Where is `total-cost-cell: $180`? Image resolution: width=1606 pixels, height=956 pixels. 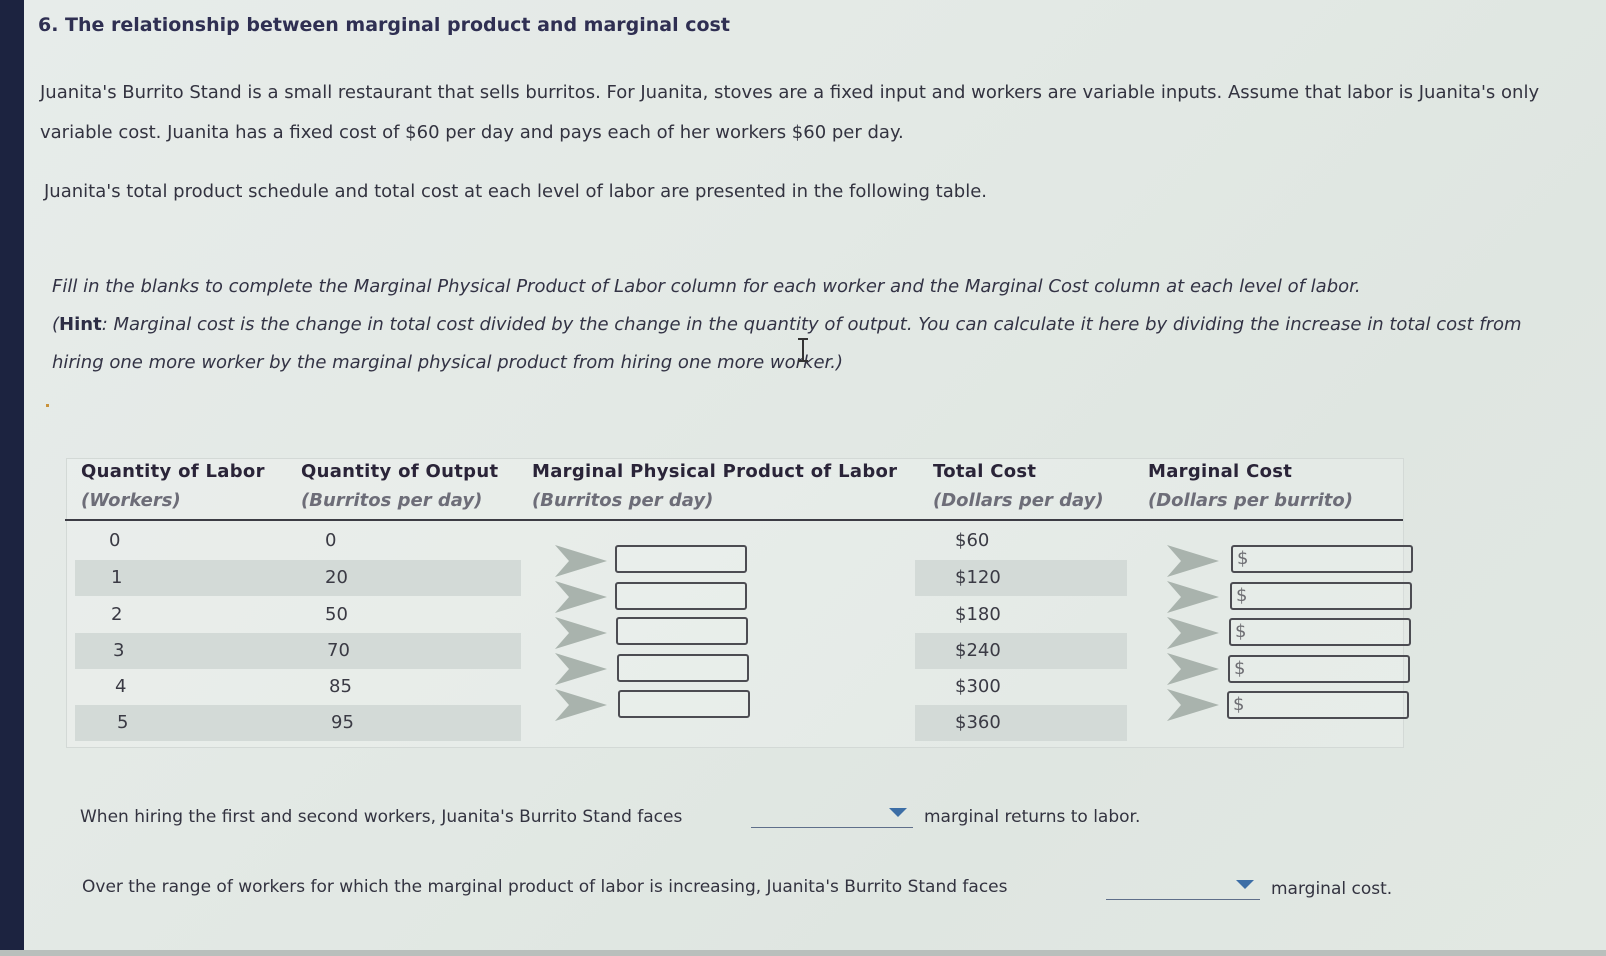 total-cost-cell: $180 is located at coordinates (978, 614).